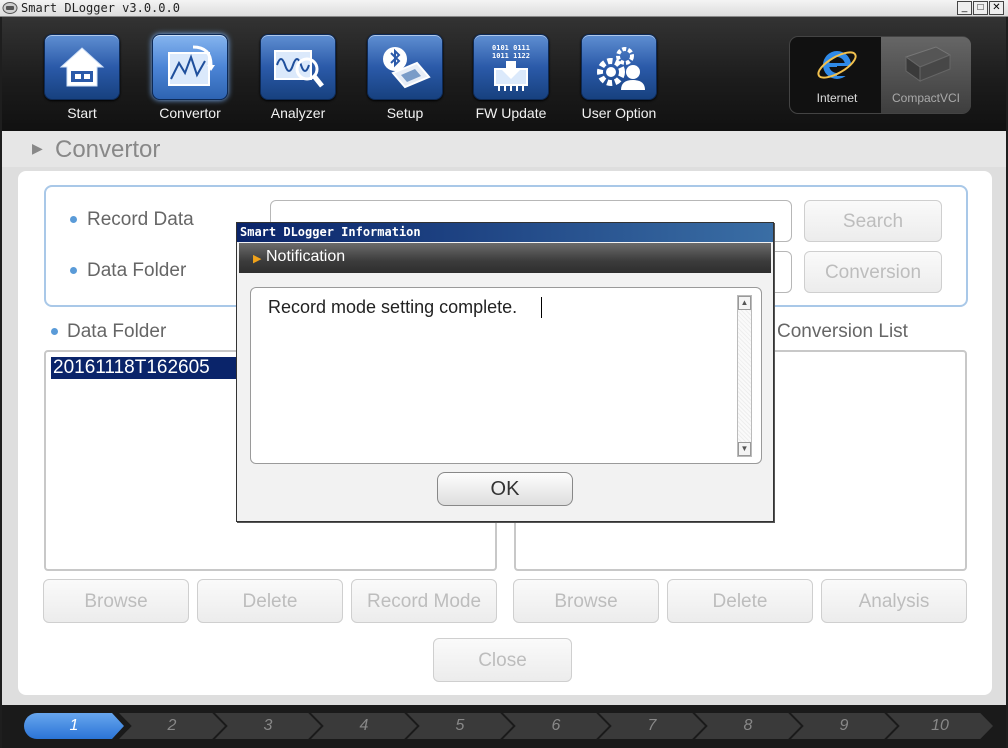 The height and width of the screenshot is (748, 1008). Describe the element at coordinates (116, 601) in the screenshot. I see `data-folder-browse-button: Browse` at that location.